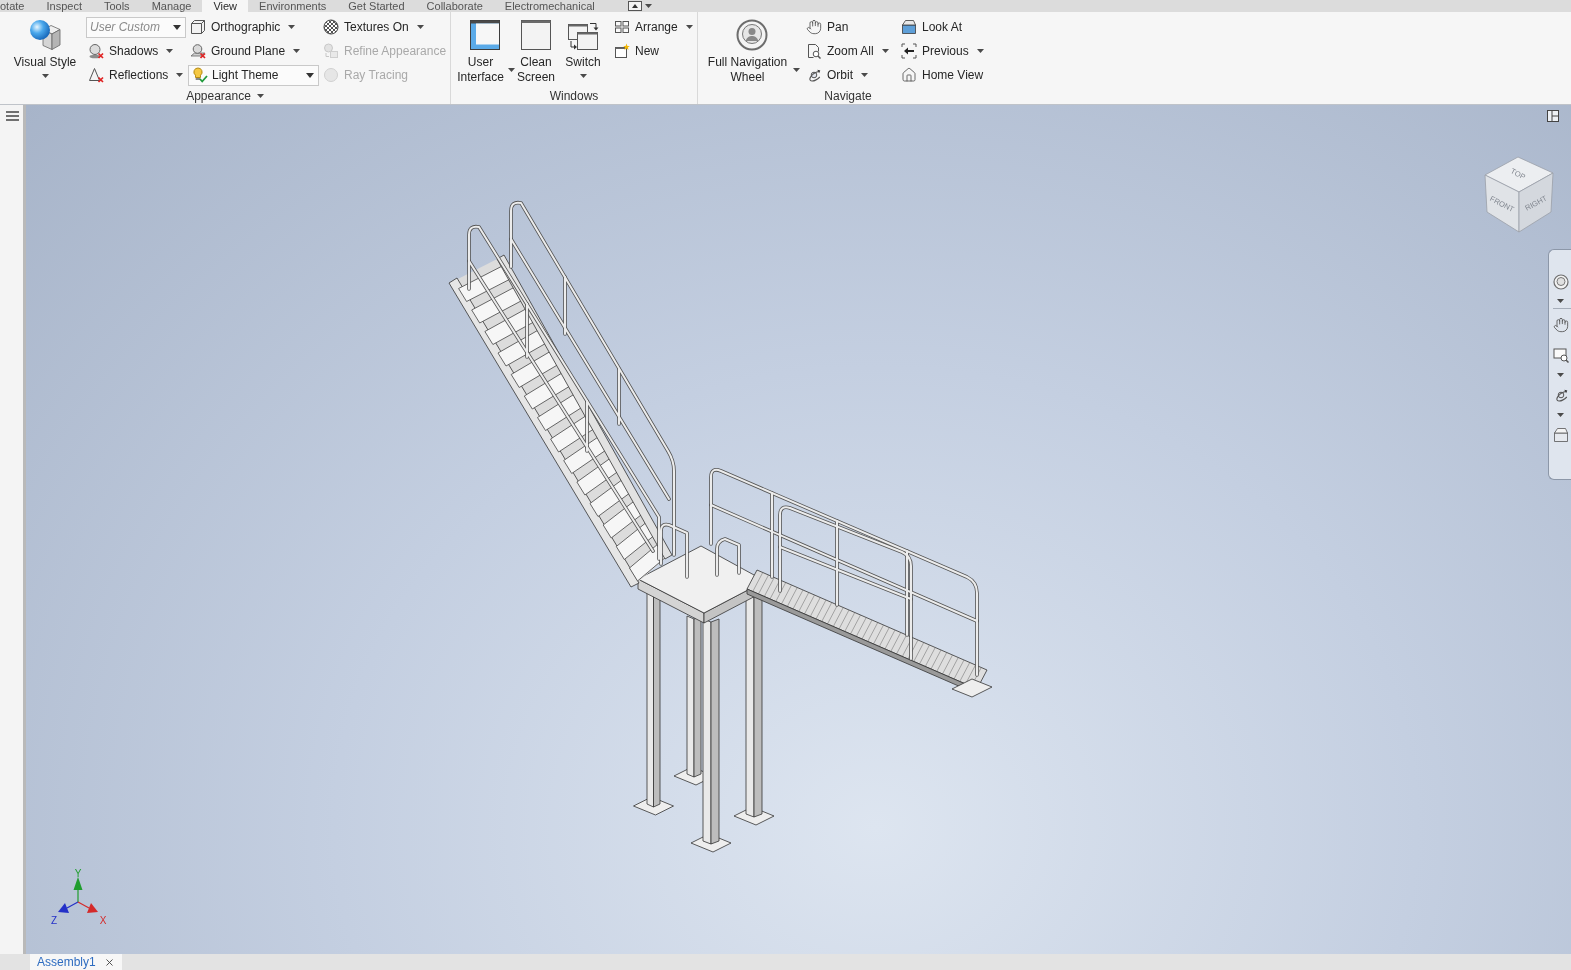 The image size is (1571, 970). I want to click on ribbon-button: Zoom All, so click(847, 51).